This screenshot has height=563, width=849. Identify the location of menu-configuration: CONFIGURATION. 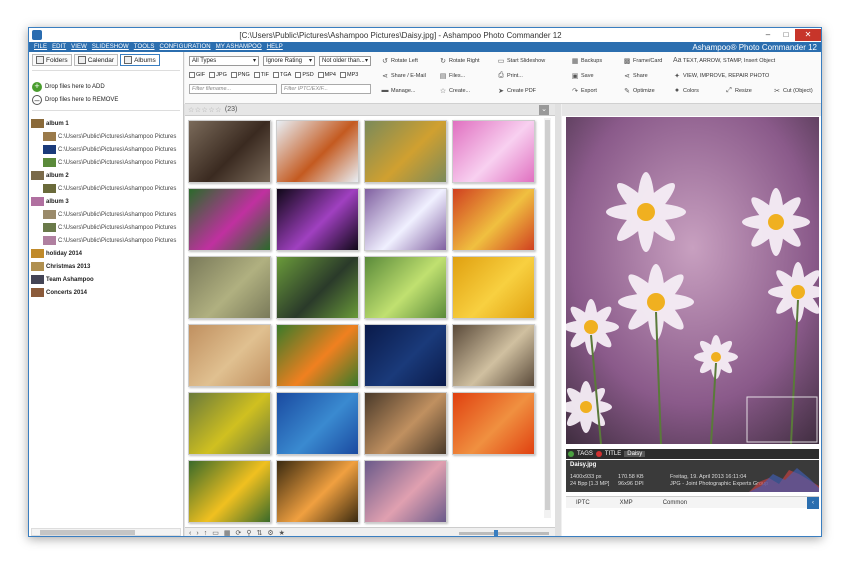
(185, 47).